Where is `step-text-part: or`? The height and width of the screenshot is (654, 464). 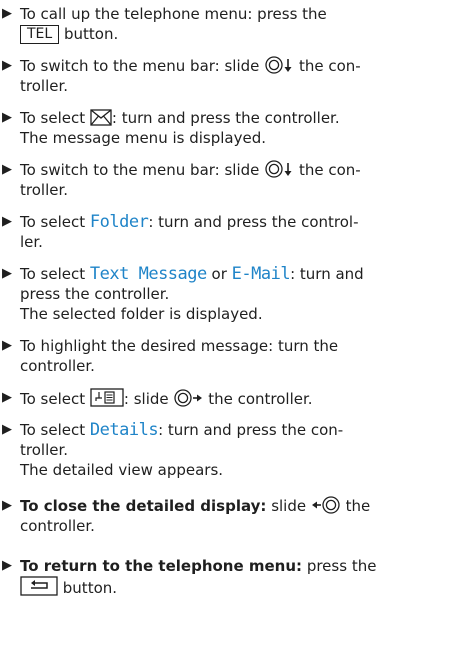 step-text-part: or is located at coordinates (219, 274).